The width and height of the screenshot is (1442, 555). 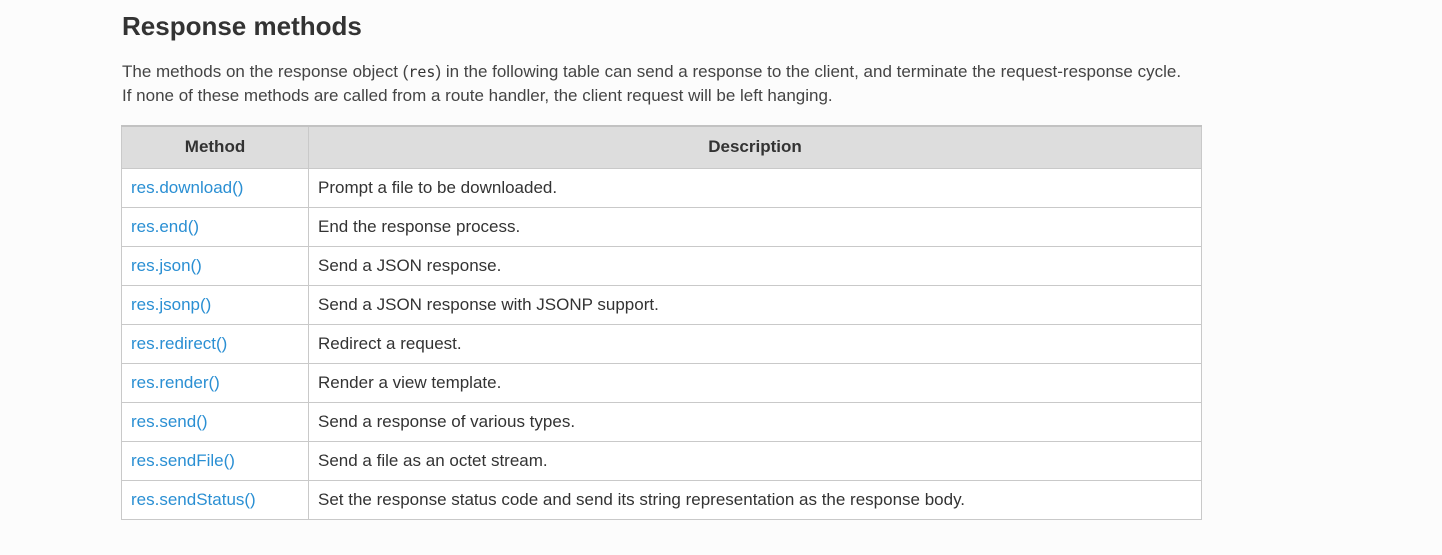 What do you see at coordinates (183, 460) in the screenshot?
I see `method-link-sendfile: res.sendFile()` at bounding box center [183, 460].